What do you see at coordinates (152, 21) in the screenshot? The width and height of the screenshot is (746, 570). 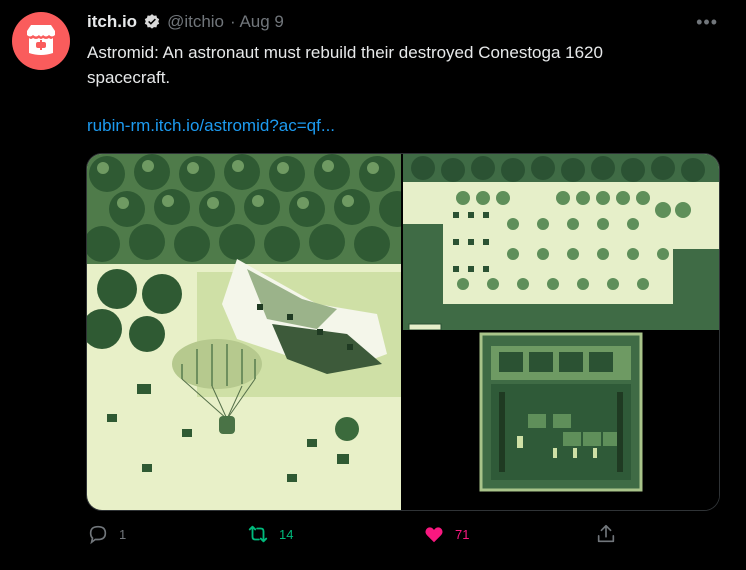 I see `verified-badge-icon` at bounding box center [152, 21].